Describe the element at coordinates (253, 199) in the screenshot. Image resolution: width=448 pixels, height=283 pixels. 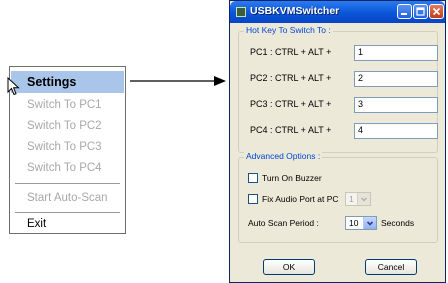
I see `fix-audio-port-checkbox` at that location.